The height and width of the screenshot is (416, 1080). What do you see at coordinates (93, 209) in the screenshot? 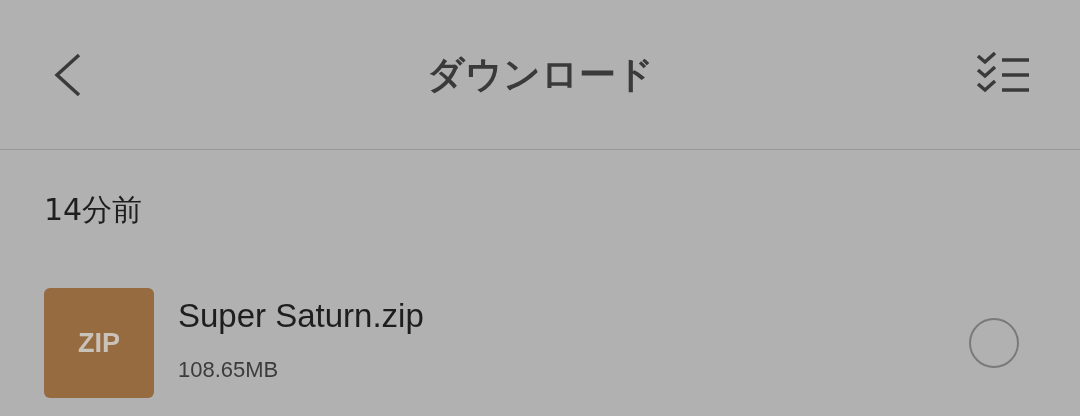
I see `group-label: 14分前` at bounding box center [93, 209].